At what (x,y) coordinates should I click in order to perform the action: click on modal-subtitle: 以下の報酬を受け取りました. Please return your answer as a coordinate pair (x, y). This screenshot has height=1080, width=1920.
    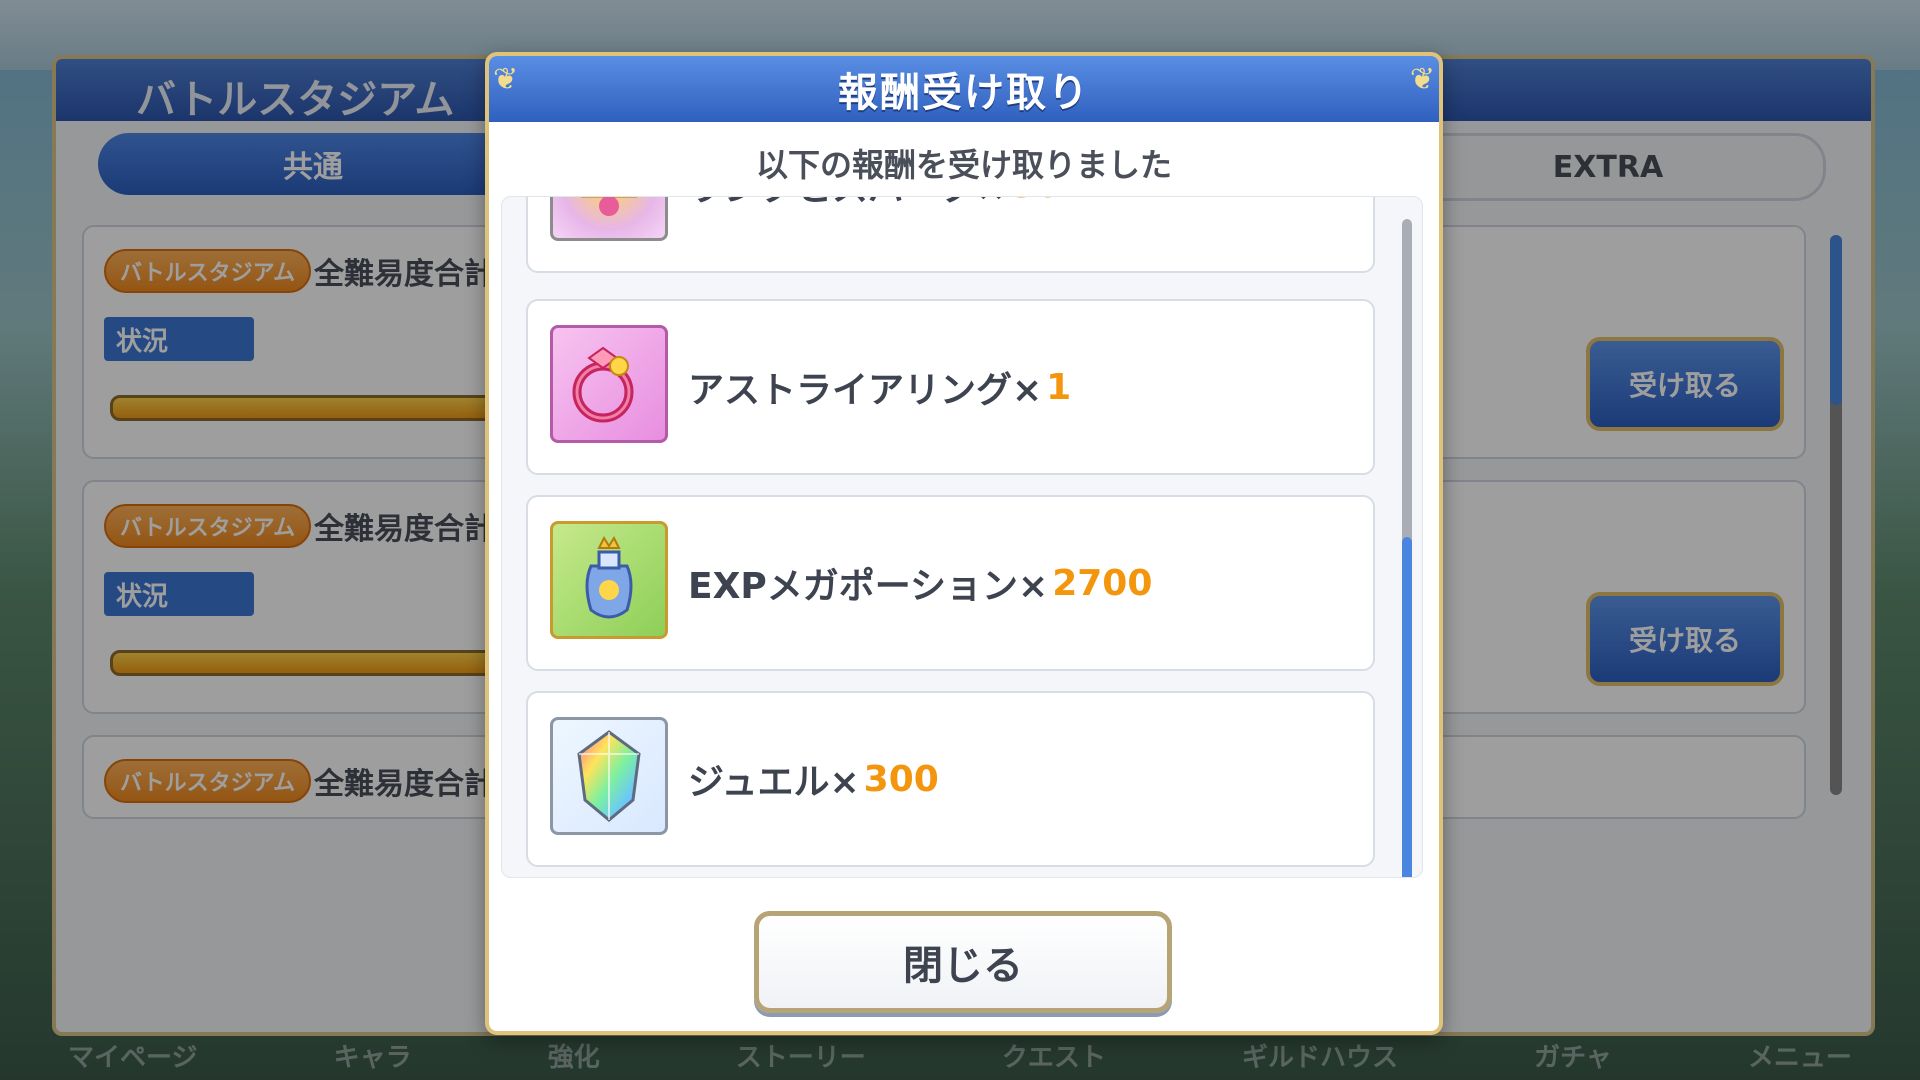
    Looking at the image, I should click on (963, 165).